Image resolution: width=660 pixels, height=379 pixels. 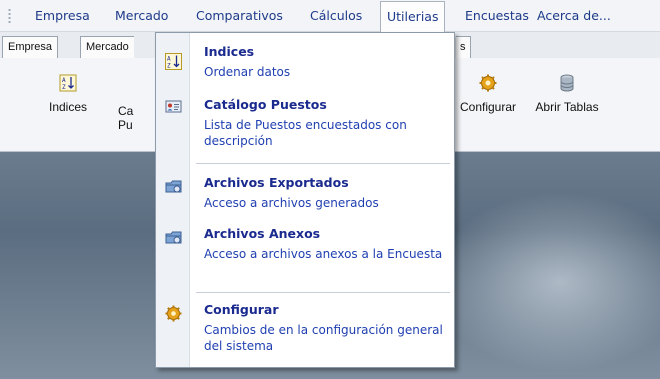 I want to click on menu-utilerias: Utilerias, so click(x=413, y=16).